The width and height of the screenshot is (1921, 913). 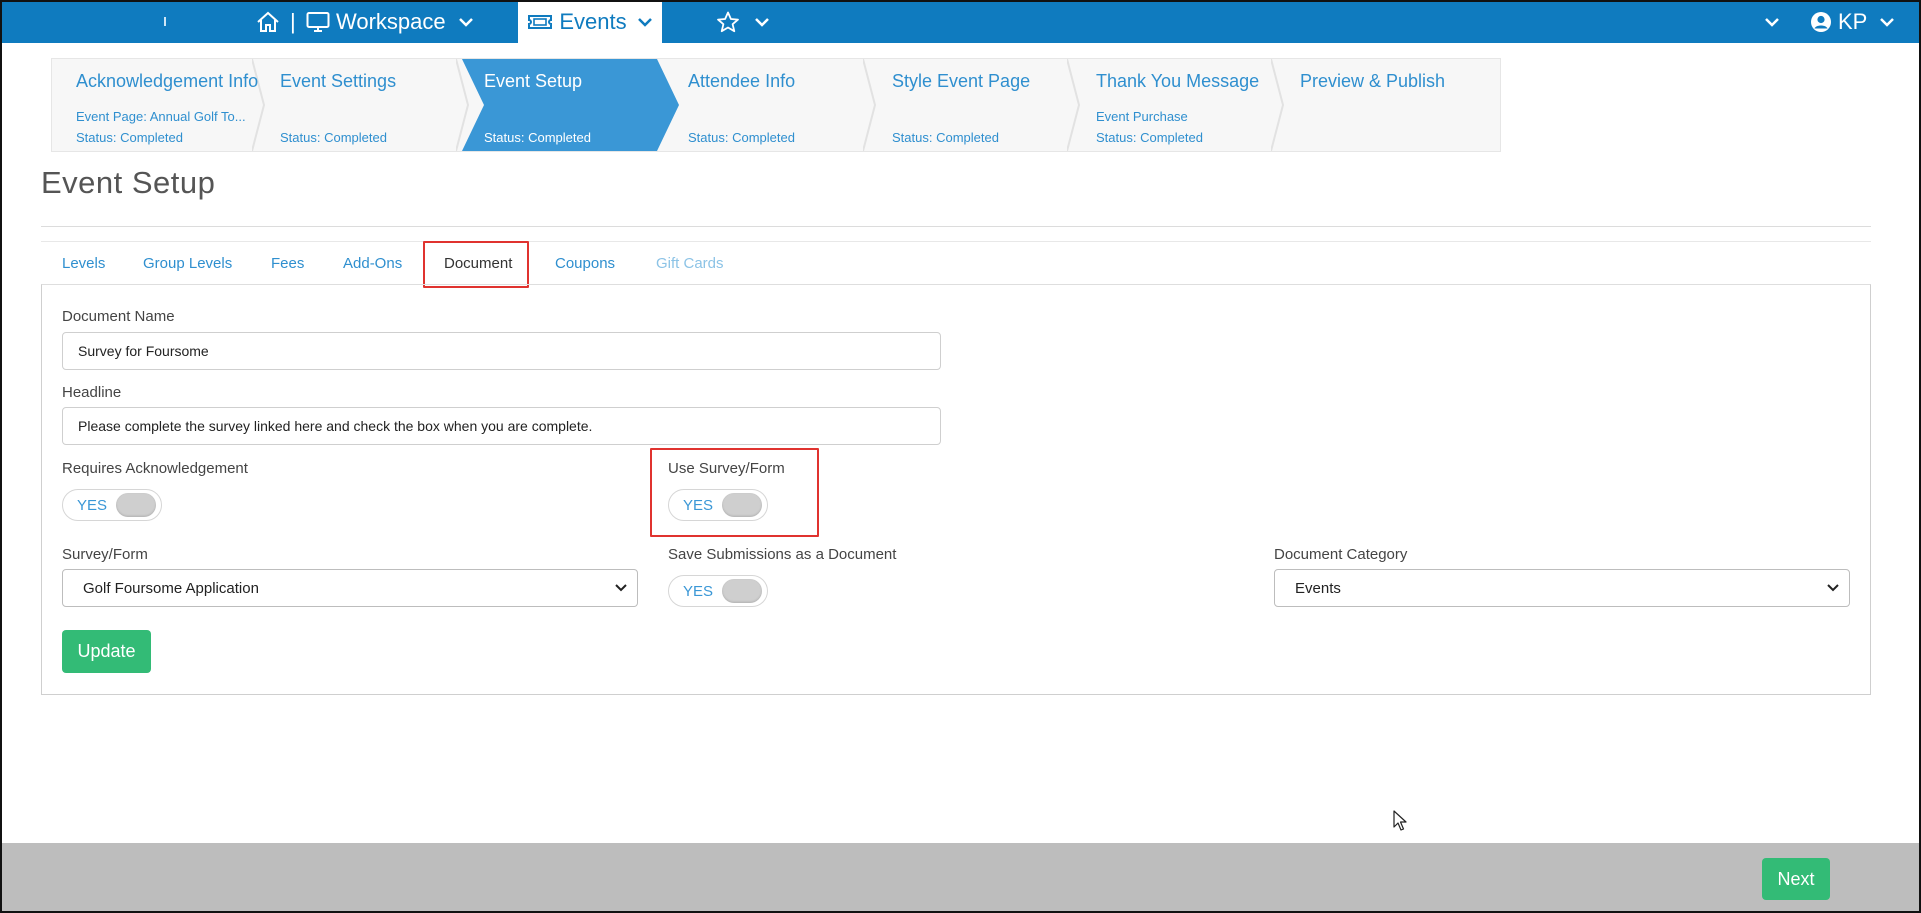 I want to click on requires-ack-toggle: YES, so click(x=112, y=505).